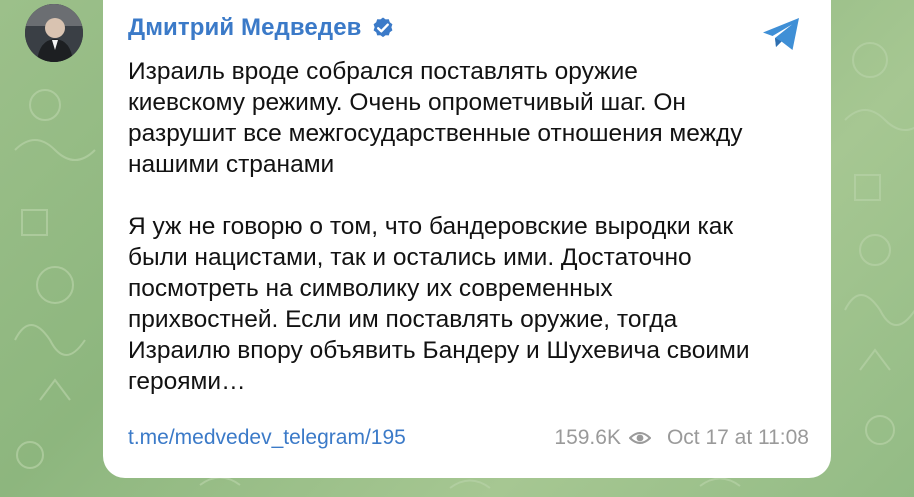 This screenshot has width=914, height=497. Describe the element at coordinates (639, 438) in the screenshot. I see `eye-icon` at that location.